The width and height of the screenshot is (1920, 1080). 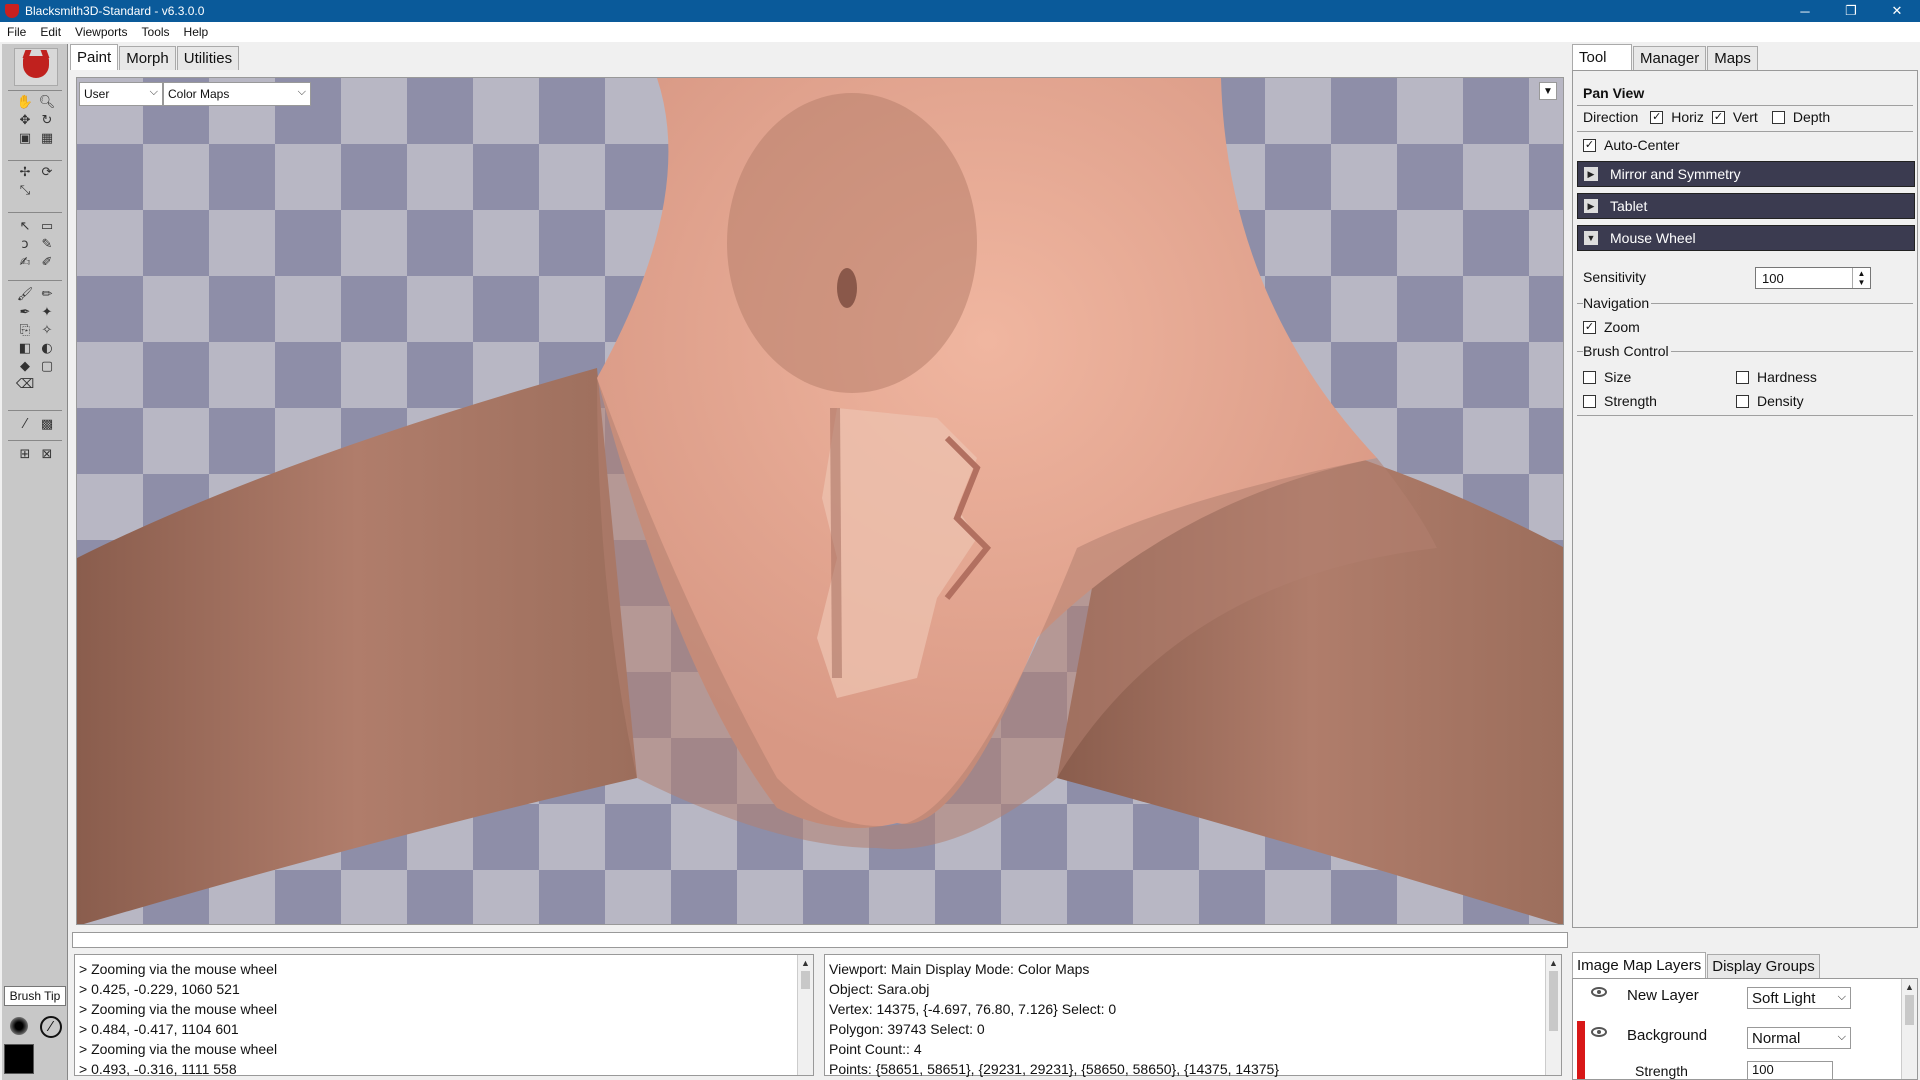 What do you see at coordinates (47, 262) in the screenshot?
I see `eraser-select-icon: ✐` at bounding box center [47, 262].